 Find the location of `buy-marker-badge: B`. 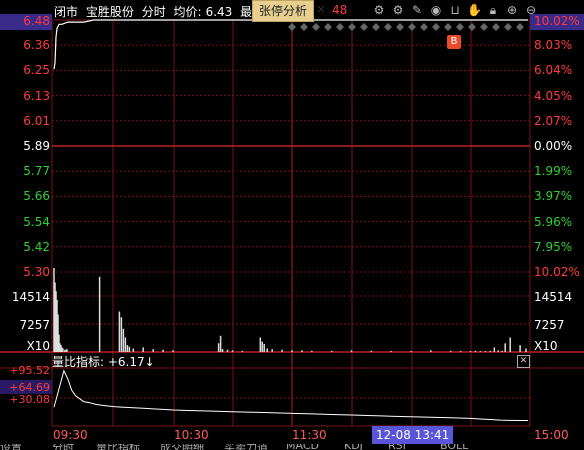

buy-marker-badge: B is located at coordinates (454, 42).